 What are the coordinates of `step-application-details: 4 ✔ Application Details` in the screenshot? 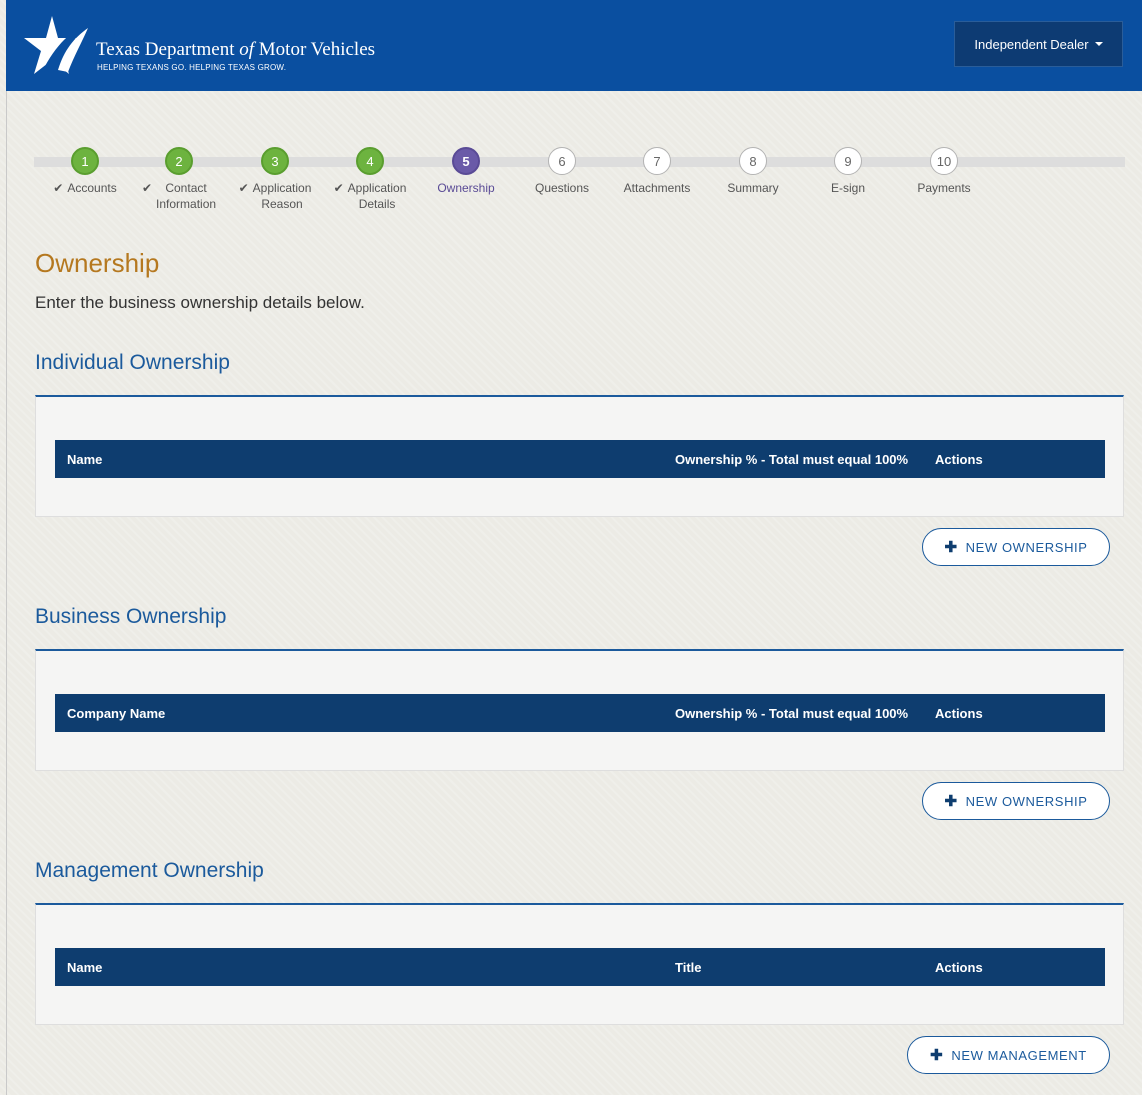 It's located at (370, 179).